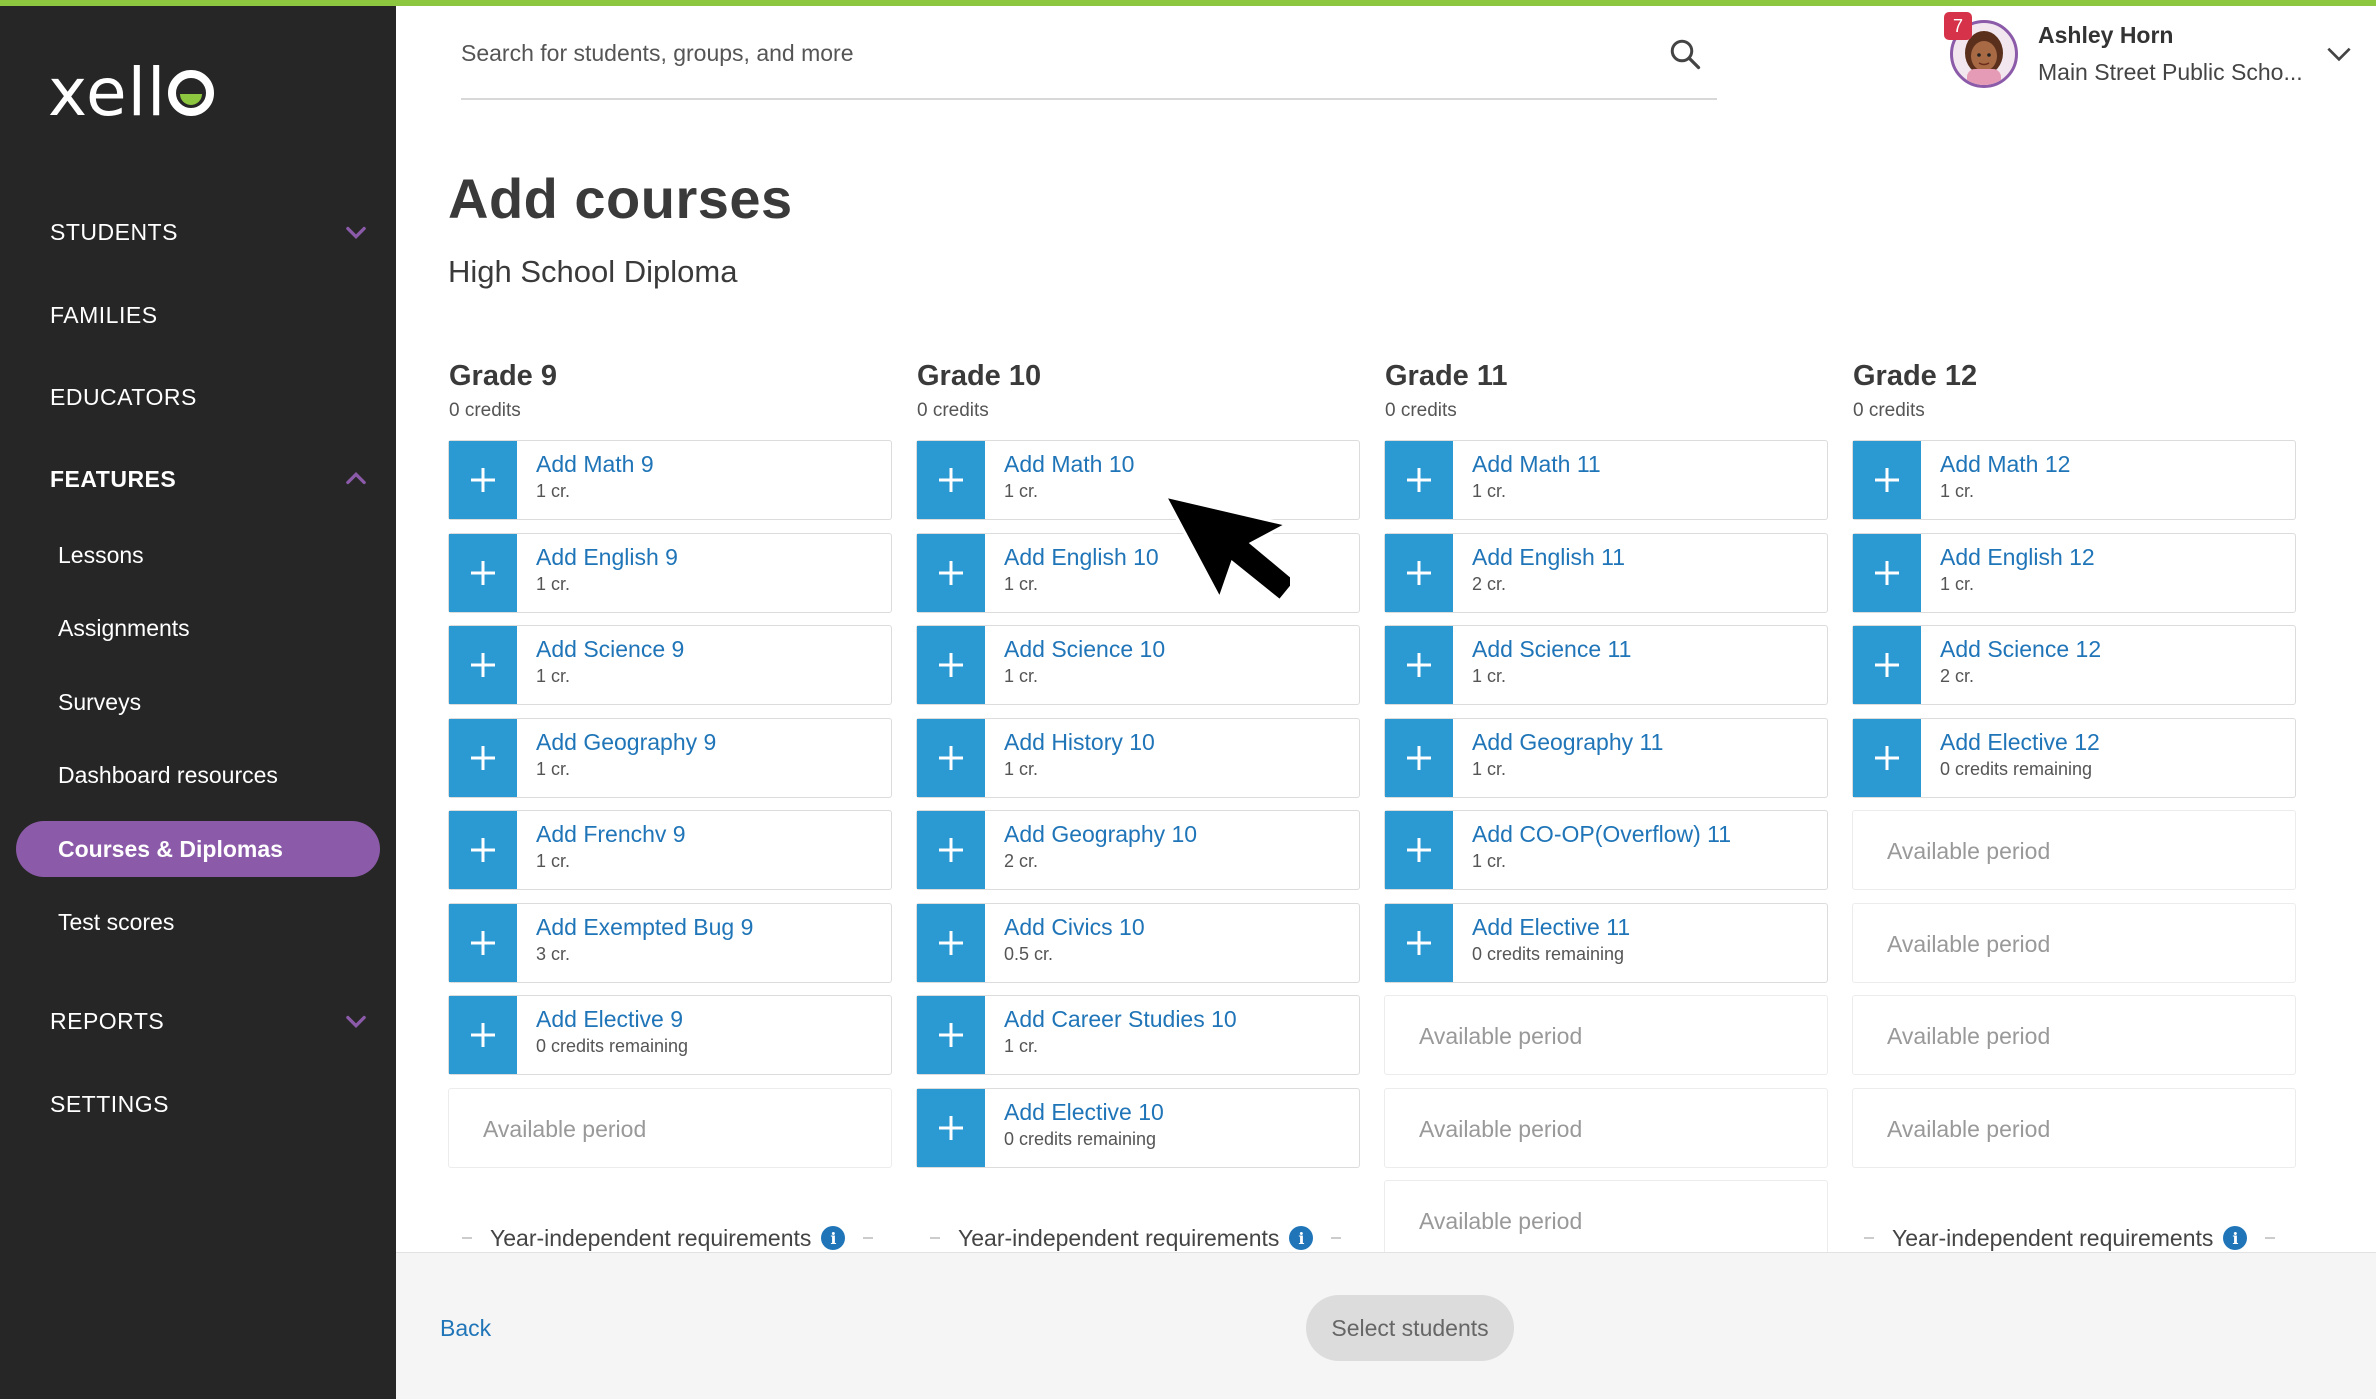 Image resolution: width=2376 pixels, height=1399 pixels. Describe the element at coordinates (1551, 649) in the screenshot. I see `course-name: Add Science 11` at that location.